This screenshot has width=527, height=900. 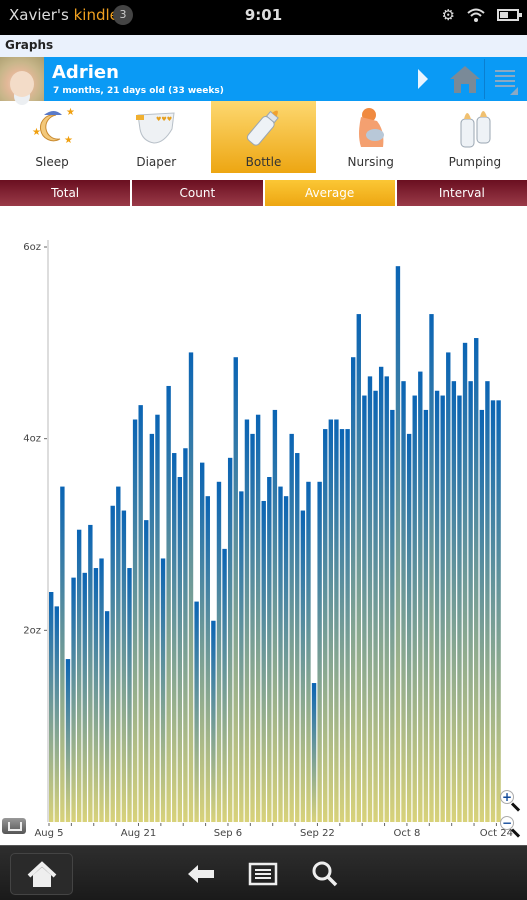 I want to click on zoom-in-icon: +, so click(x=512, y=802).